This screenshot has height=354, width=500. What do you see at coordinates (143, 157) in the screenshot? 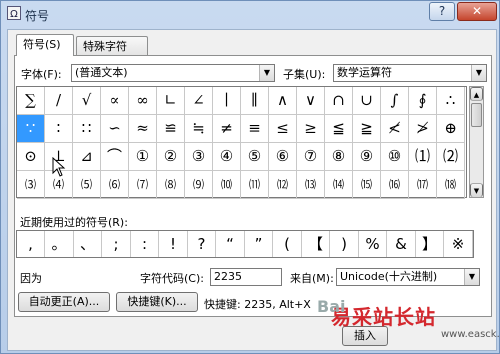
I see `symbol-cell: ①` at bounding box center [143, 157].